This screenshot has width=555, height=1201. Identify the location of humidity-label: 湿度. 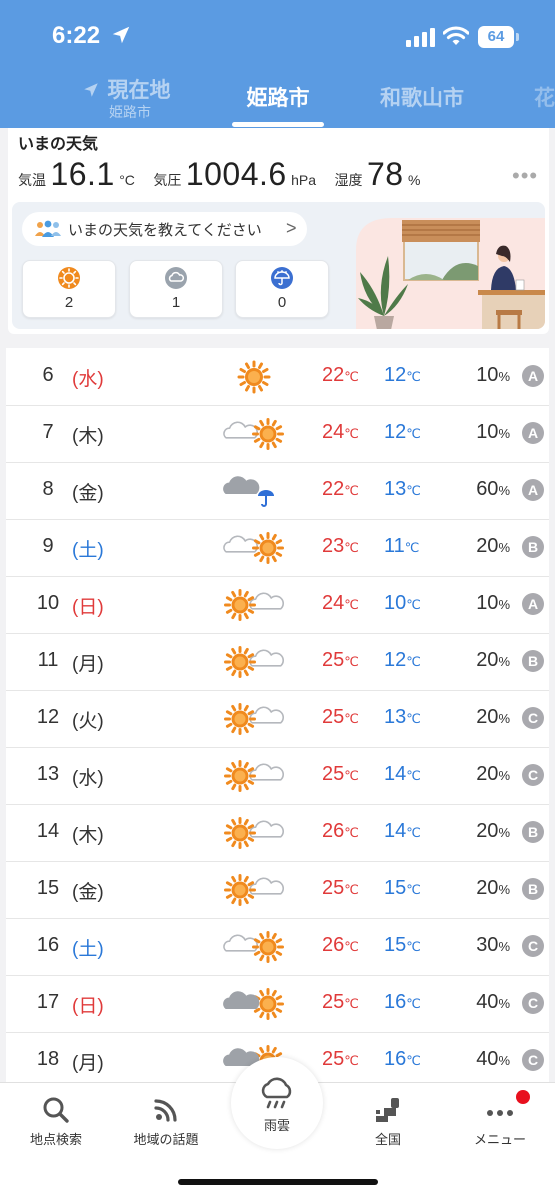
(348, 180).